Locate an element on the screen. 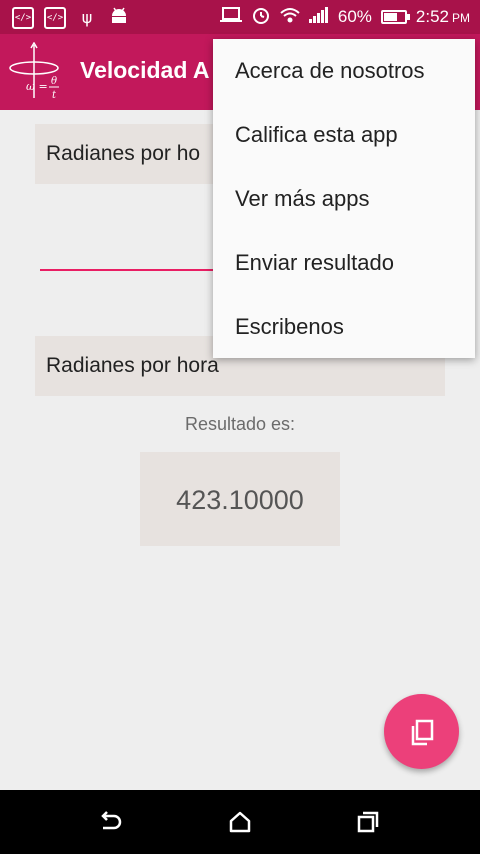  result-value: 423.10000 is located at coordinates (240, 500).